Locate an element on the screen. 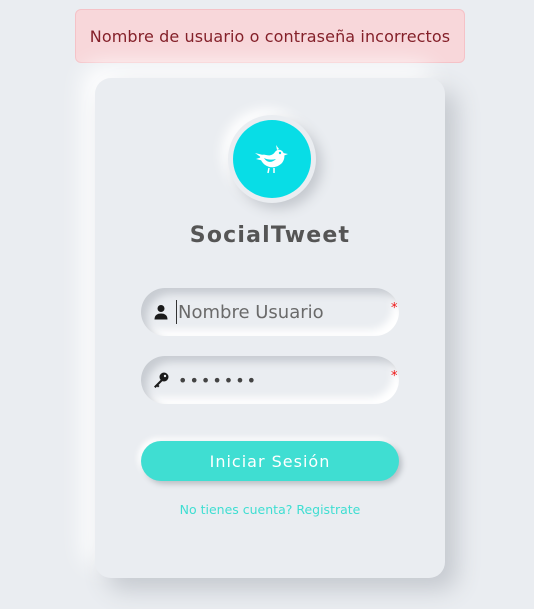  signup-link: No tienes cuenta? Registrate is located at coordinates (270, 509).